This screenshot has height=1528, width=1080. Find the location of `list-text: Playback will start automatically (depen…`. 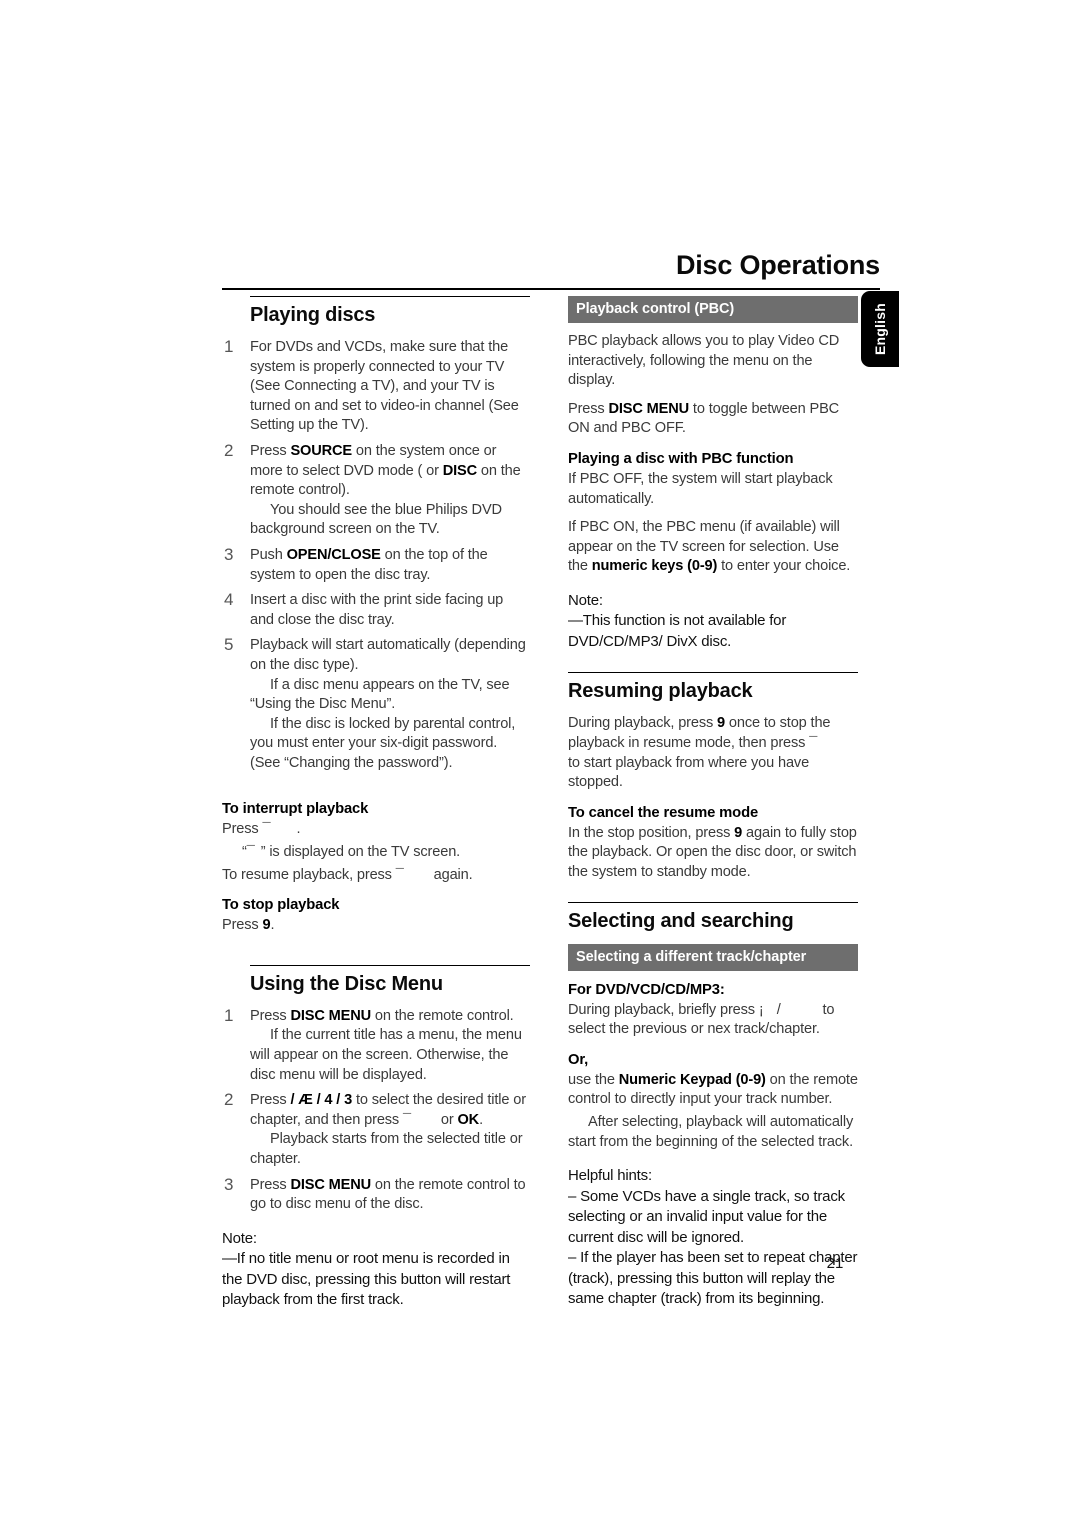

list-text: Playback will start automatically (depen… is located at coordinates (388, 655).